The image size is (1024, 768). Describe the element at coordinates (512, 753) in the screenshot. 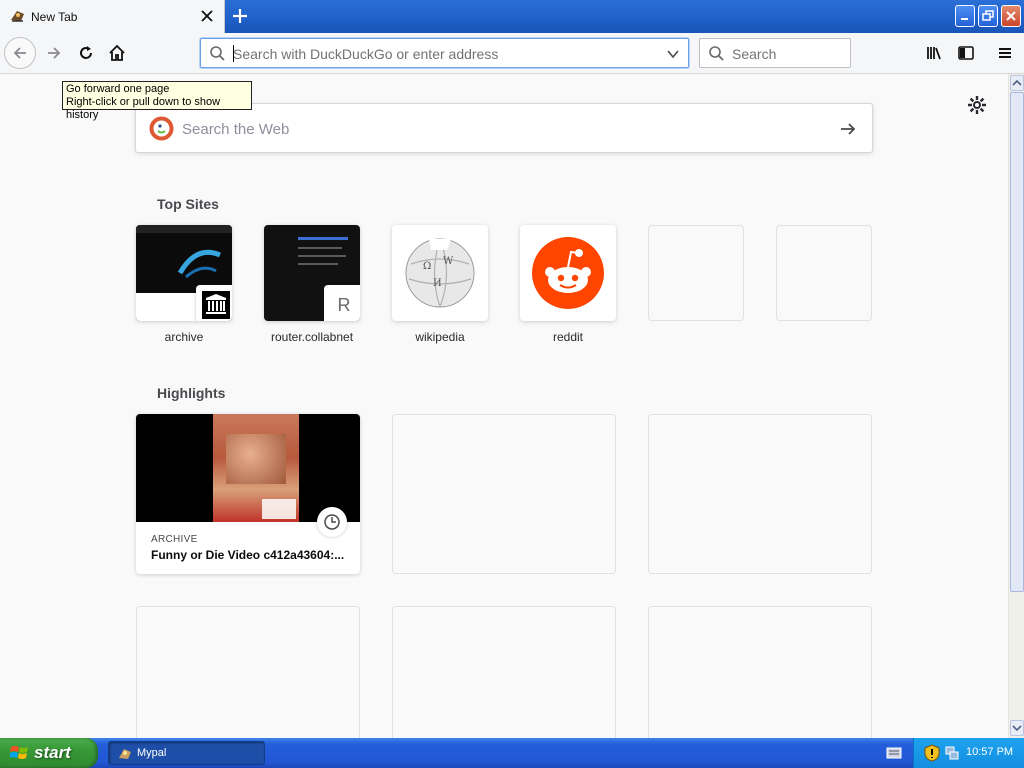

I see `windows-taskbar: start Mypal 10:57 PM` at that location.